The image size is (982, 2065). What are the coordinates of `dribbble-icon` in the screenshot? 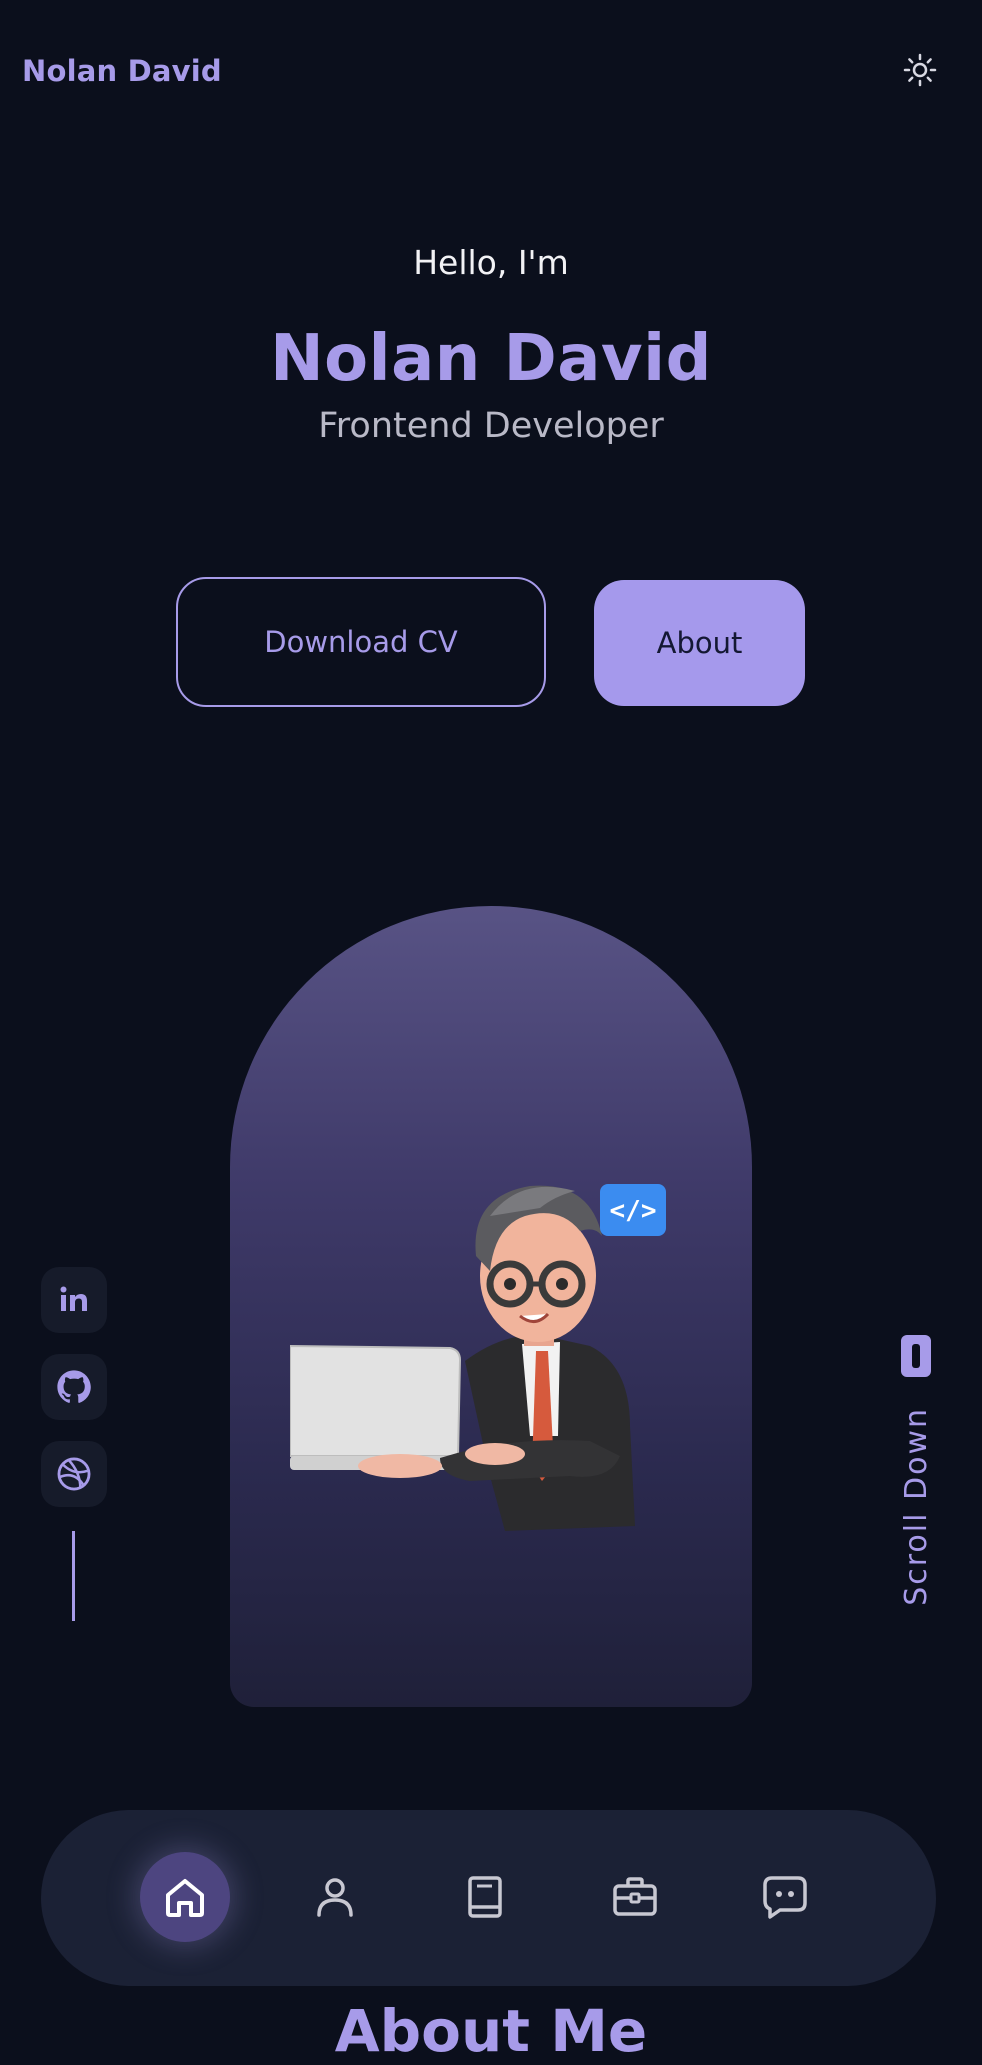 It's located at (74, 1474).